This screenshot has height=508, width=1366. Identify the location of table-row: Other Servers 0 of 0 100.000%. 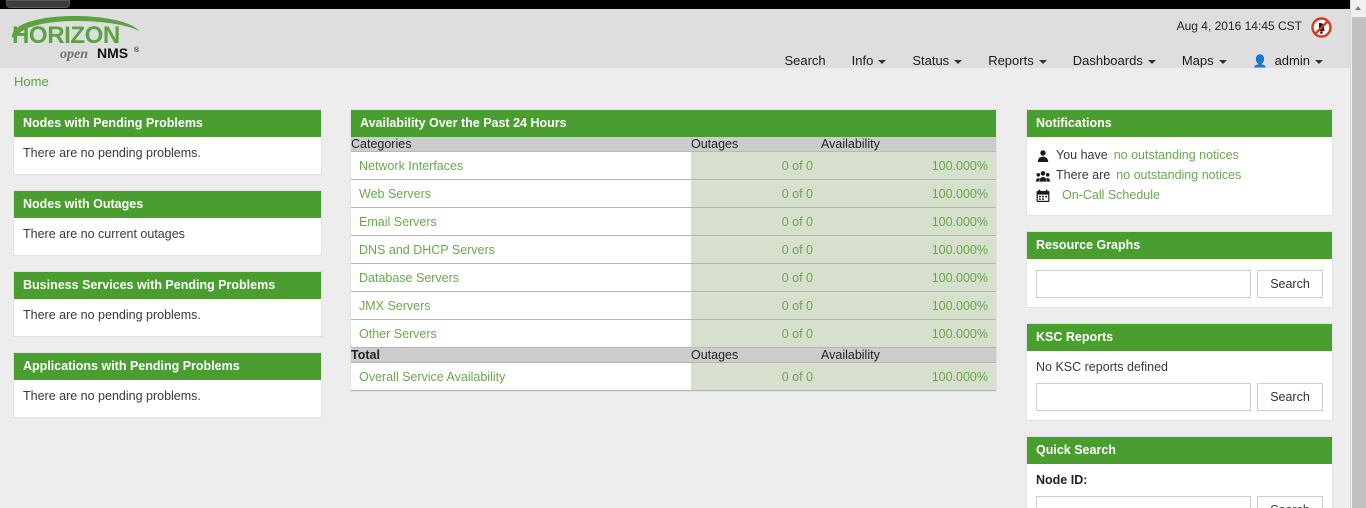
(673, 333).